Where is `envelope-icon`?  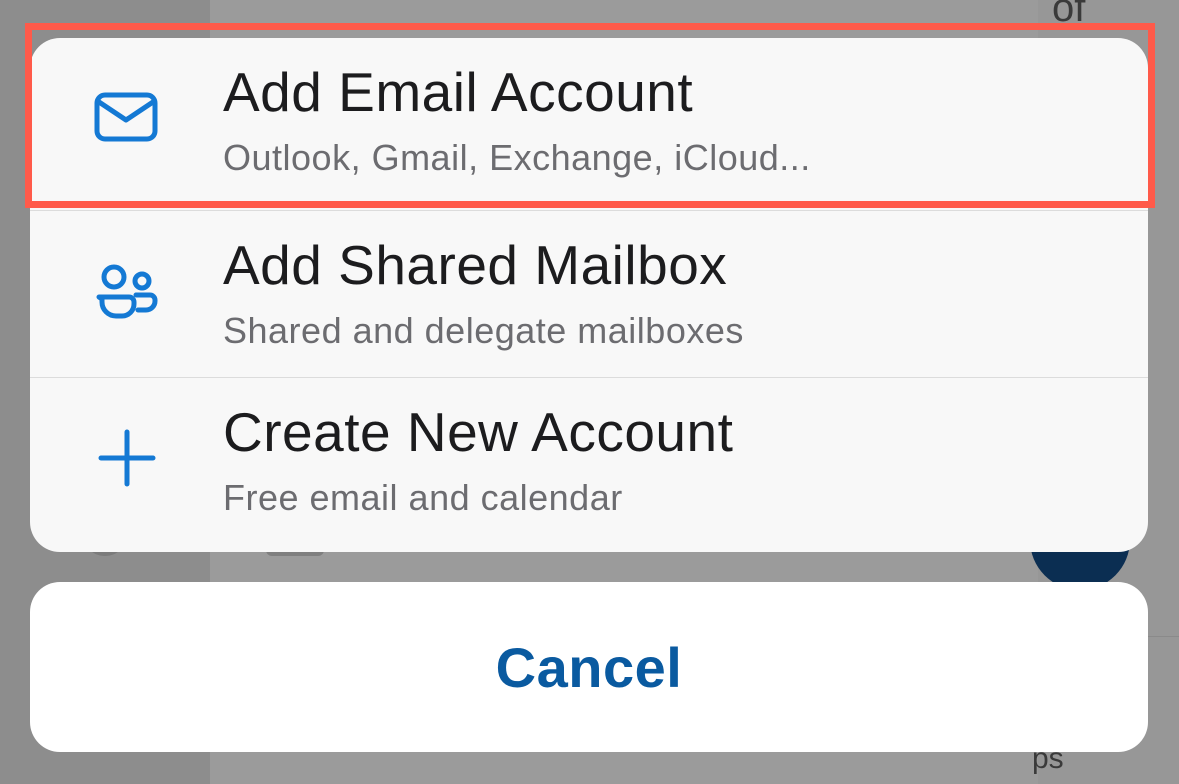
envelope-icon is located at coordinates (127, 118).